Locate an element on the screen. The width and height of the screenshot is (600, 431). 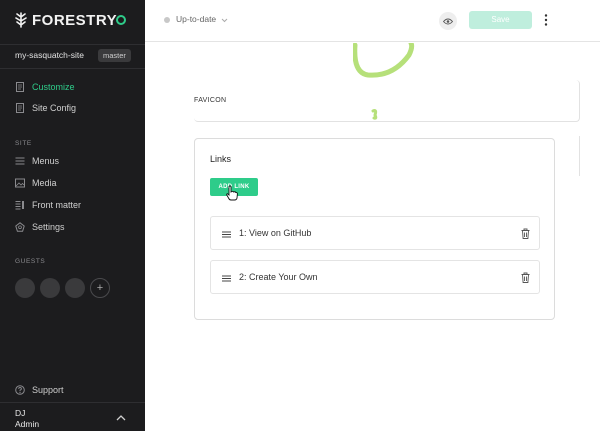
eye-icon is located at coordinates (448, 21).